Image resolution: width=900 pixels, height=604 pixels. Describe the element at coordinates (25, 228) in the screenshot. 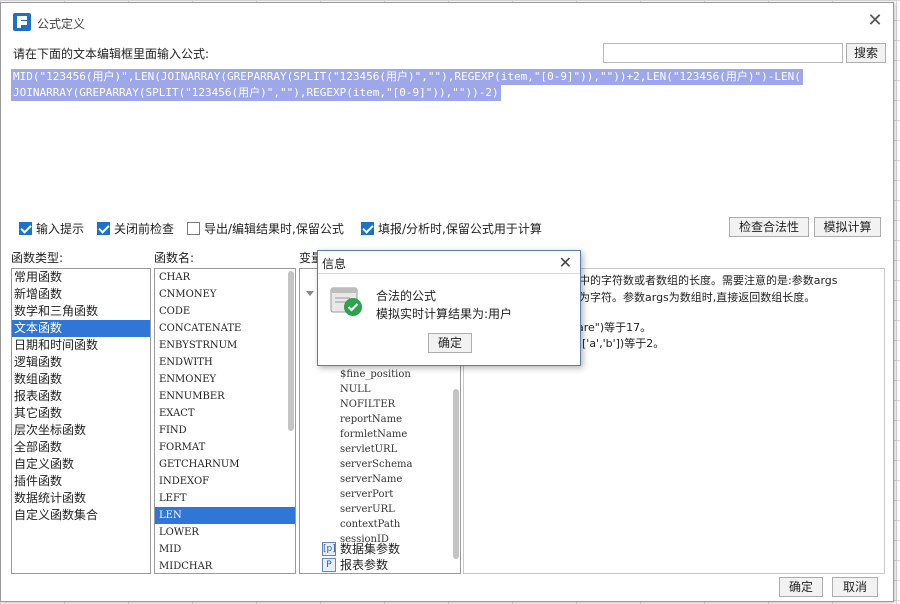

I see `input-hint-checkbox` at that location.